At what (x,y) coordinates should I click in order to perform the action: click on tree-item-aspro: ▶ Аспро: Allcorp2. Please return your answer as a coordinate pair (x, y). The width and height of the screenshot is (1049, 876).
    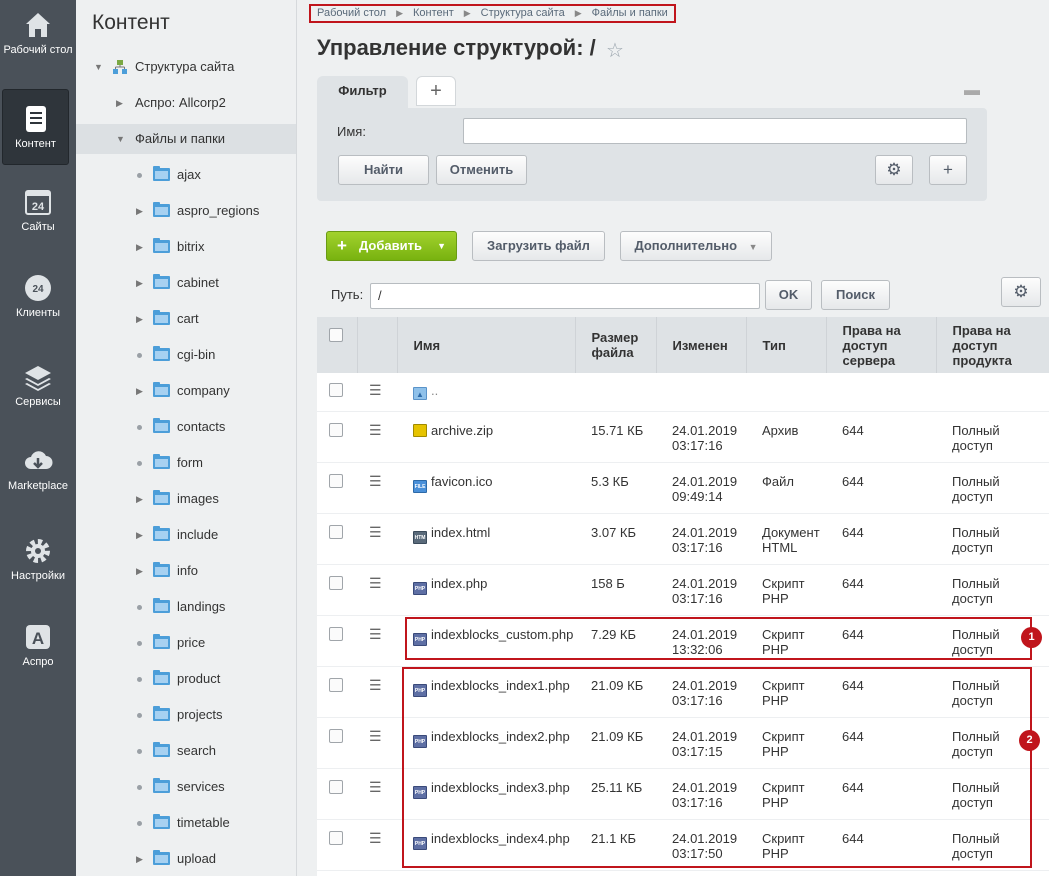
    Looking at the image, I should click on (186, 103).